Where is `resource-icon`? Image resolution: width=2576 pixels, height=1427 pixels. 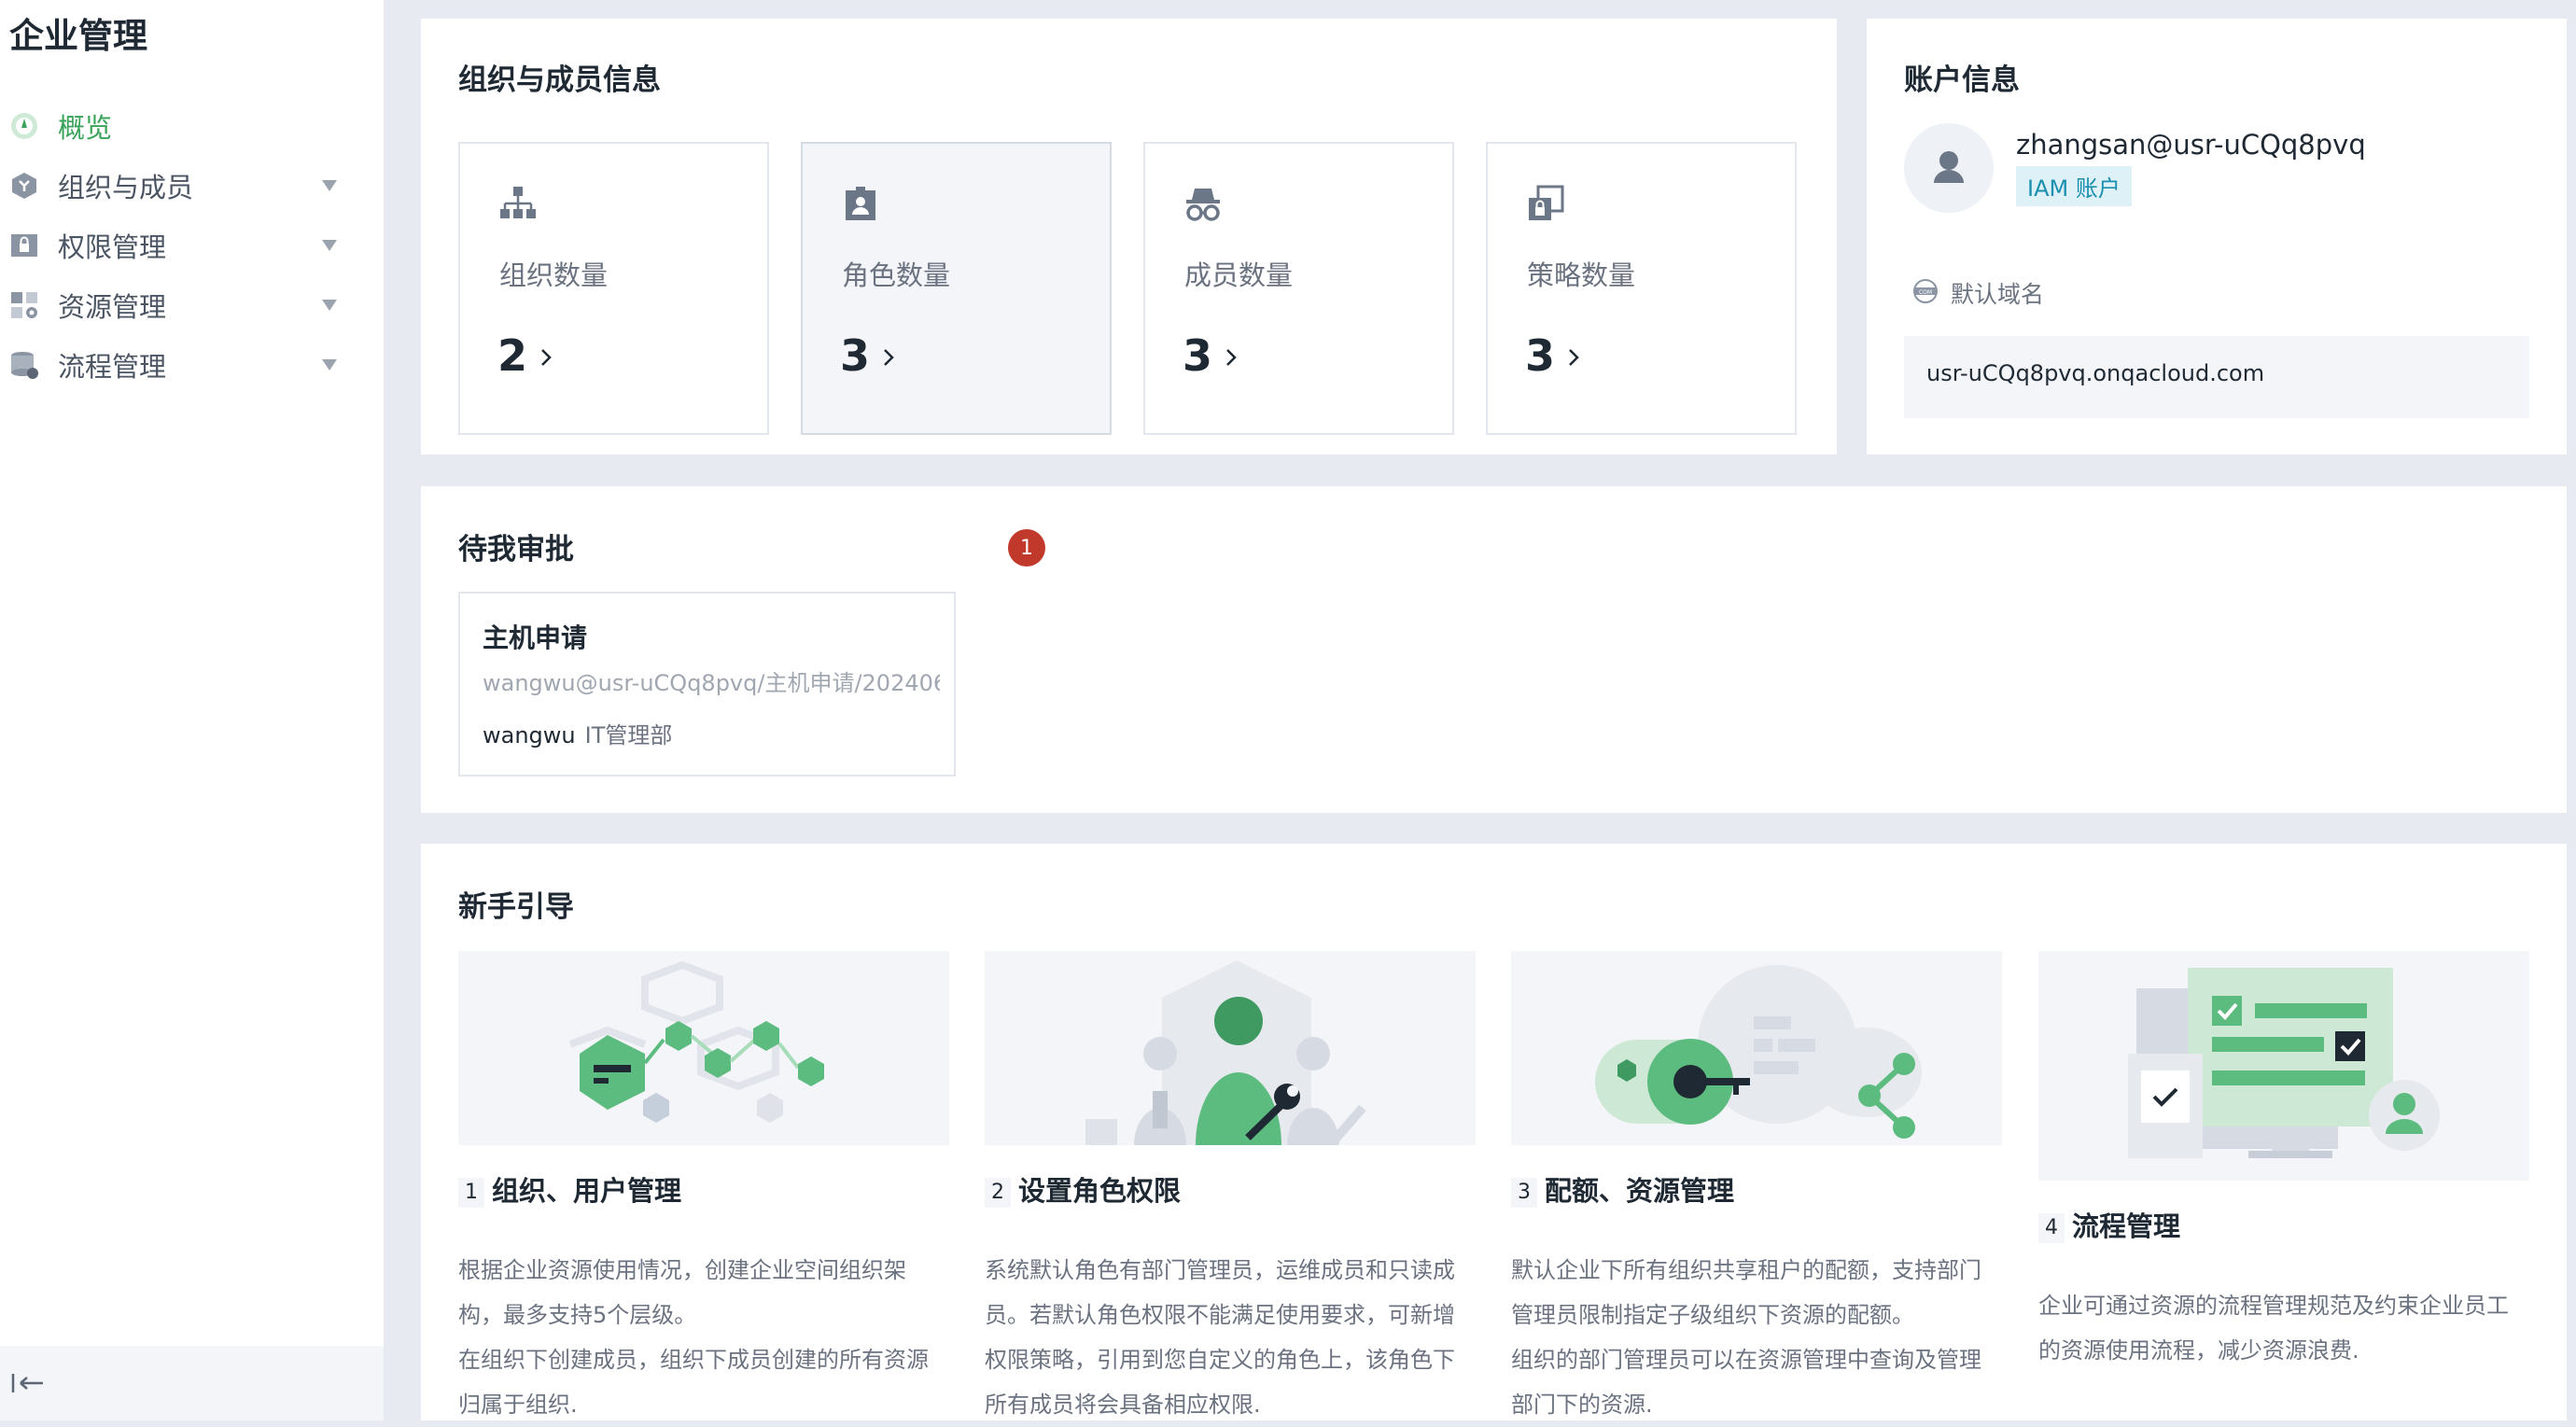 resource-icon is located at coordinates (24, 305).